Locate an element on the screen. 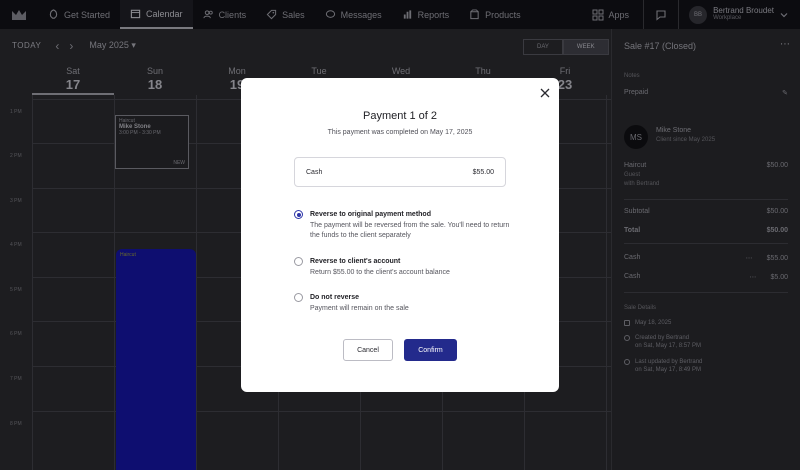 The width and height of the screenshot is (800, 470). hour-label: 2 PM is located at coordinates (16, 156).